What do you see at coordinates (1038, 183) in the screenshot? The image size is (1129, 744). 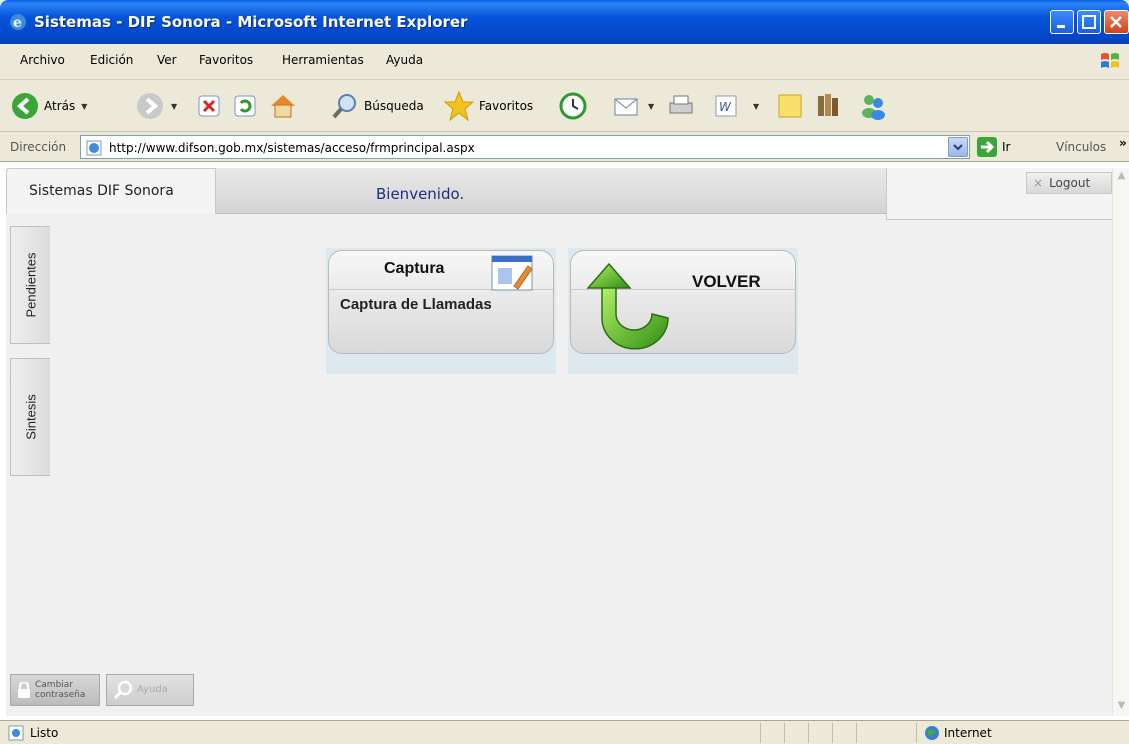 I see `close-icon: ×` at bounding box center [1038, 183].